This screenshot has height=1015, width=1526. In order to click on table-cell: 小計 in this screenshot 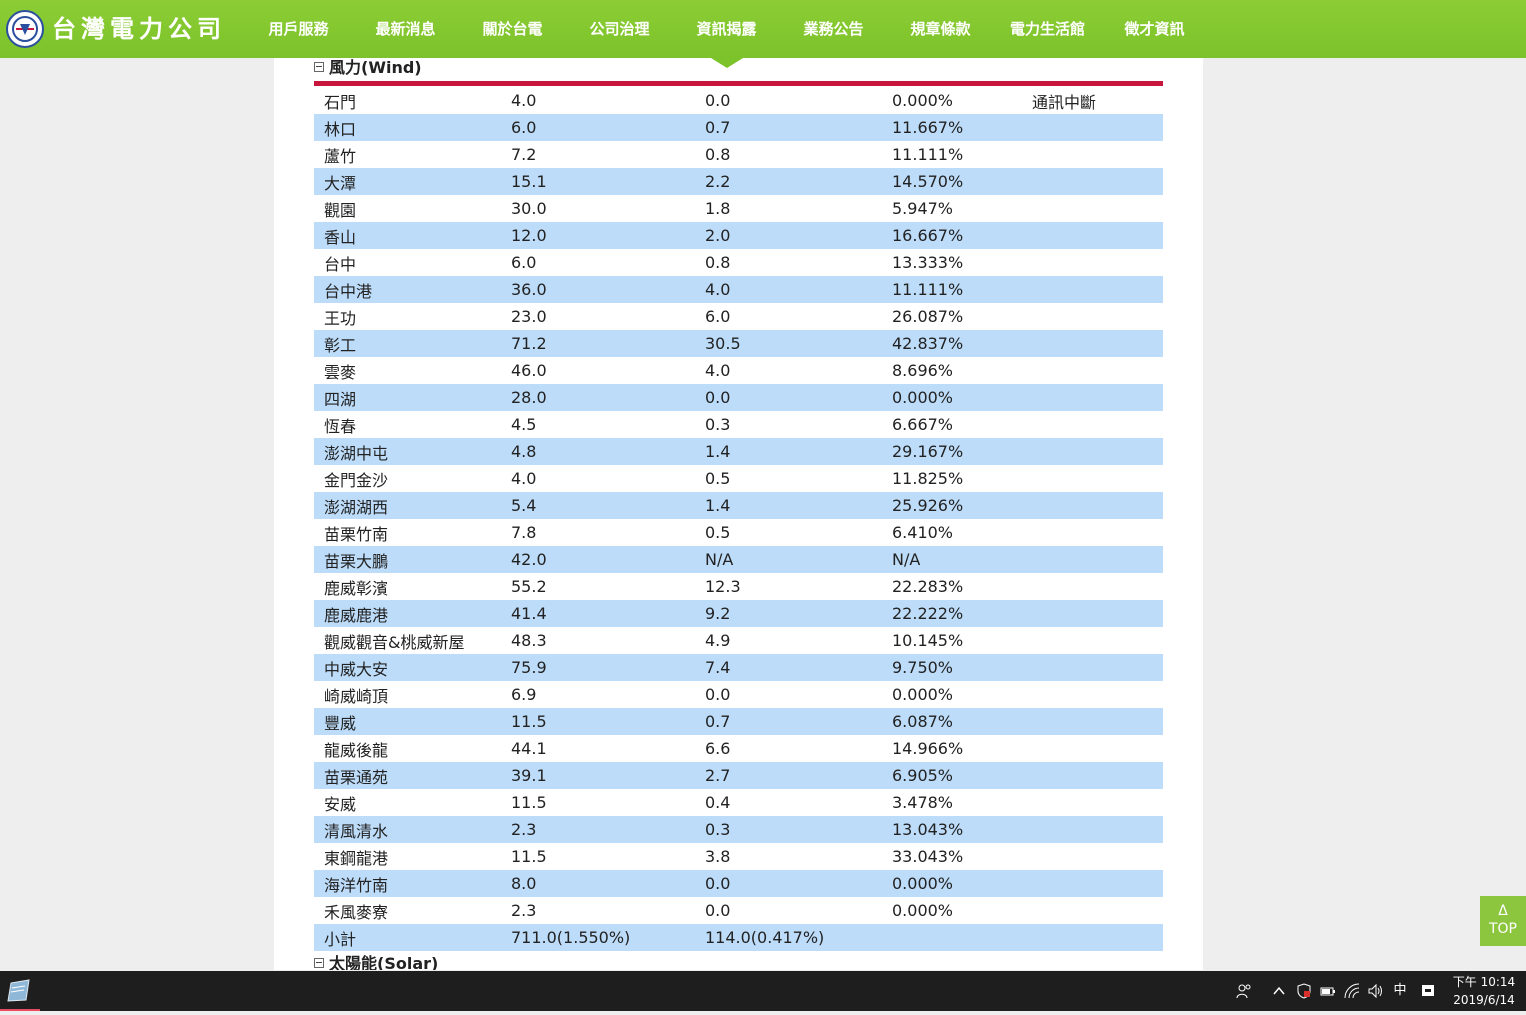, I will do `click(407, 937)`.